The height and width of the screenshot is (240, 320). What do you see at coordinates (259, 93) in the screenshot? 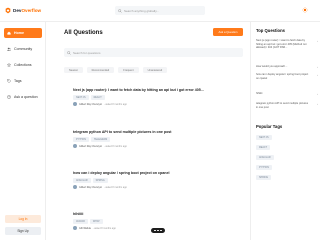
I see `top-question-text: hihiiiii` at bounding box center [259, 93].